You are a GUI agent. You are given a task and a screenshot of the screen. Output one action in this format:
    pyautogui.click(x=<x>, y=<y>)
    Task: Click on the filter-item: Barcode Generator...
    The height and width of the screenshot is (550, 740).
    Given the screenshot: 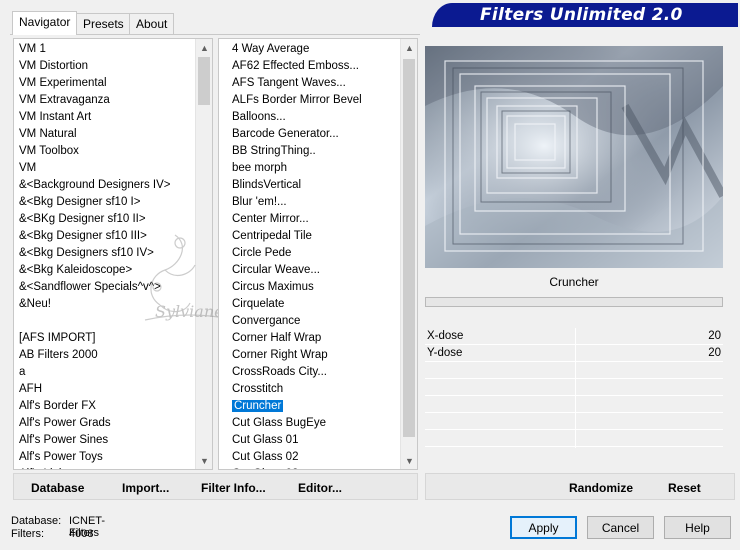 What is the action you would take?
    pyautogui.click(x=313, y=134)
    